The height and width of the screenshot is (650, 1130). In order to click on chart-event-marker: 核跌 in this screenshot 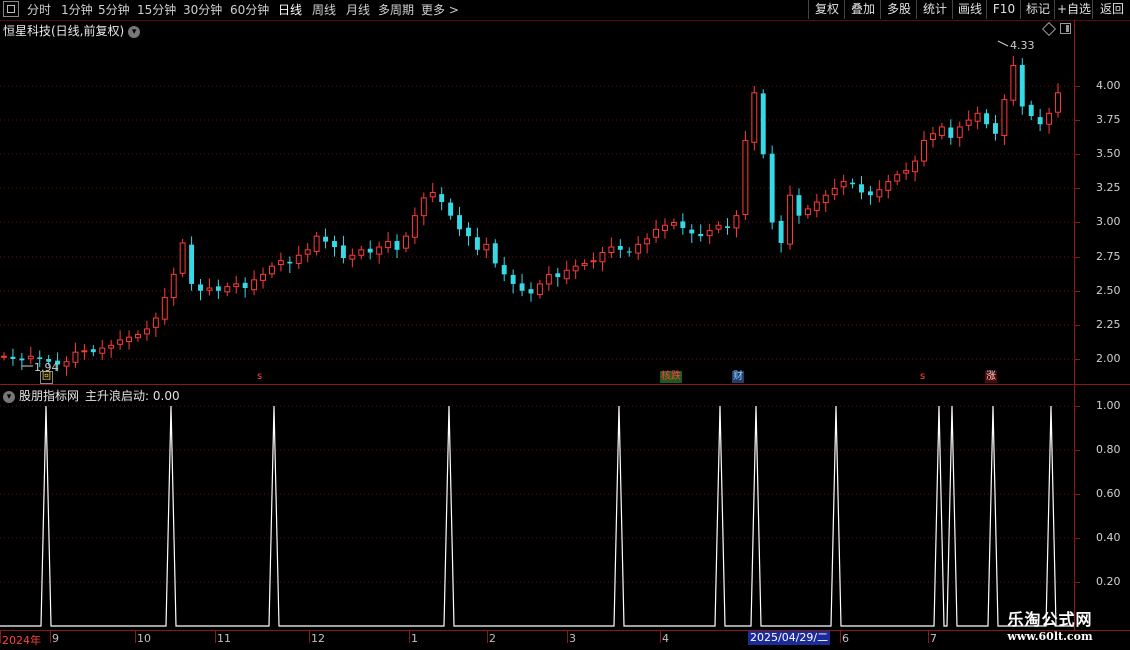, I will do `click(671, 377)`.